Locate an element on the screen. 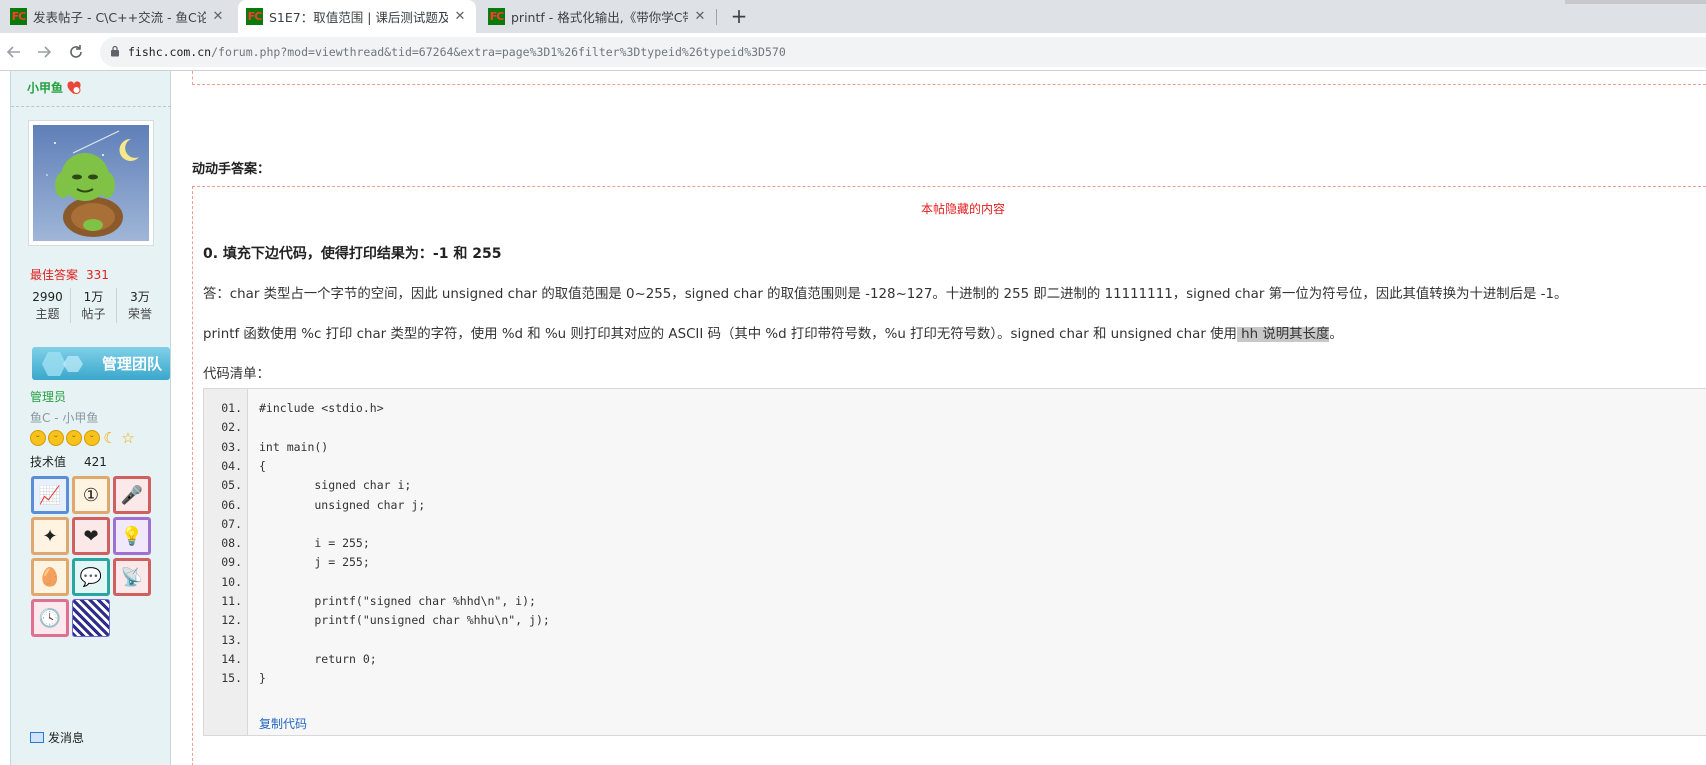  paragraph-text: 。 is located at coordinates (1336, 334).